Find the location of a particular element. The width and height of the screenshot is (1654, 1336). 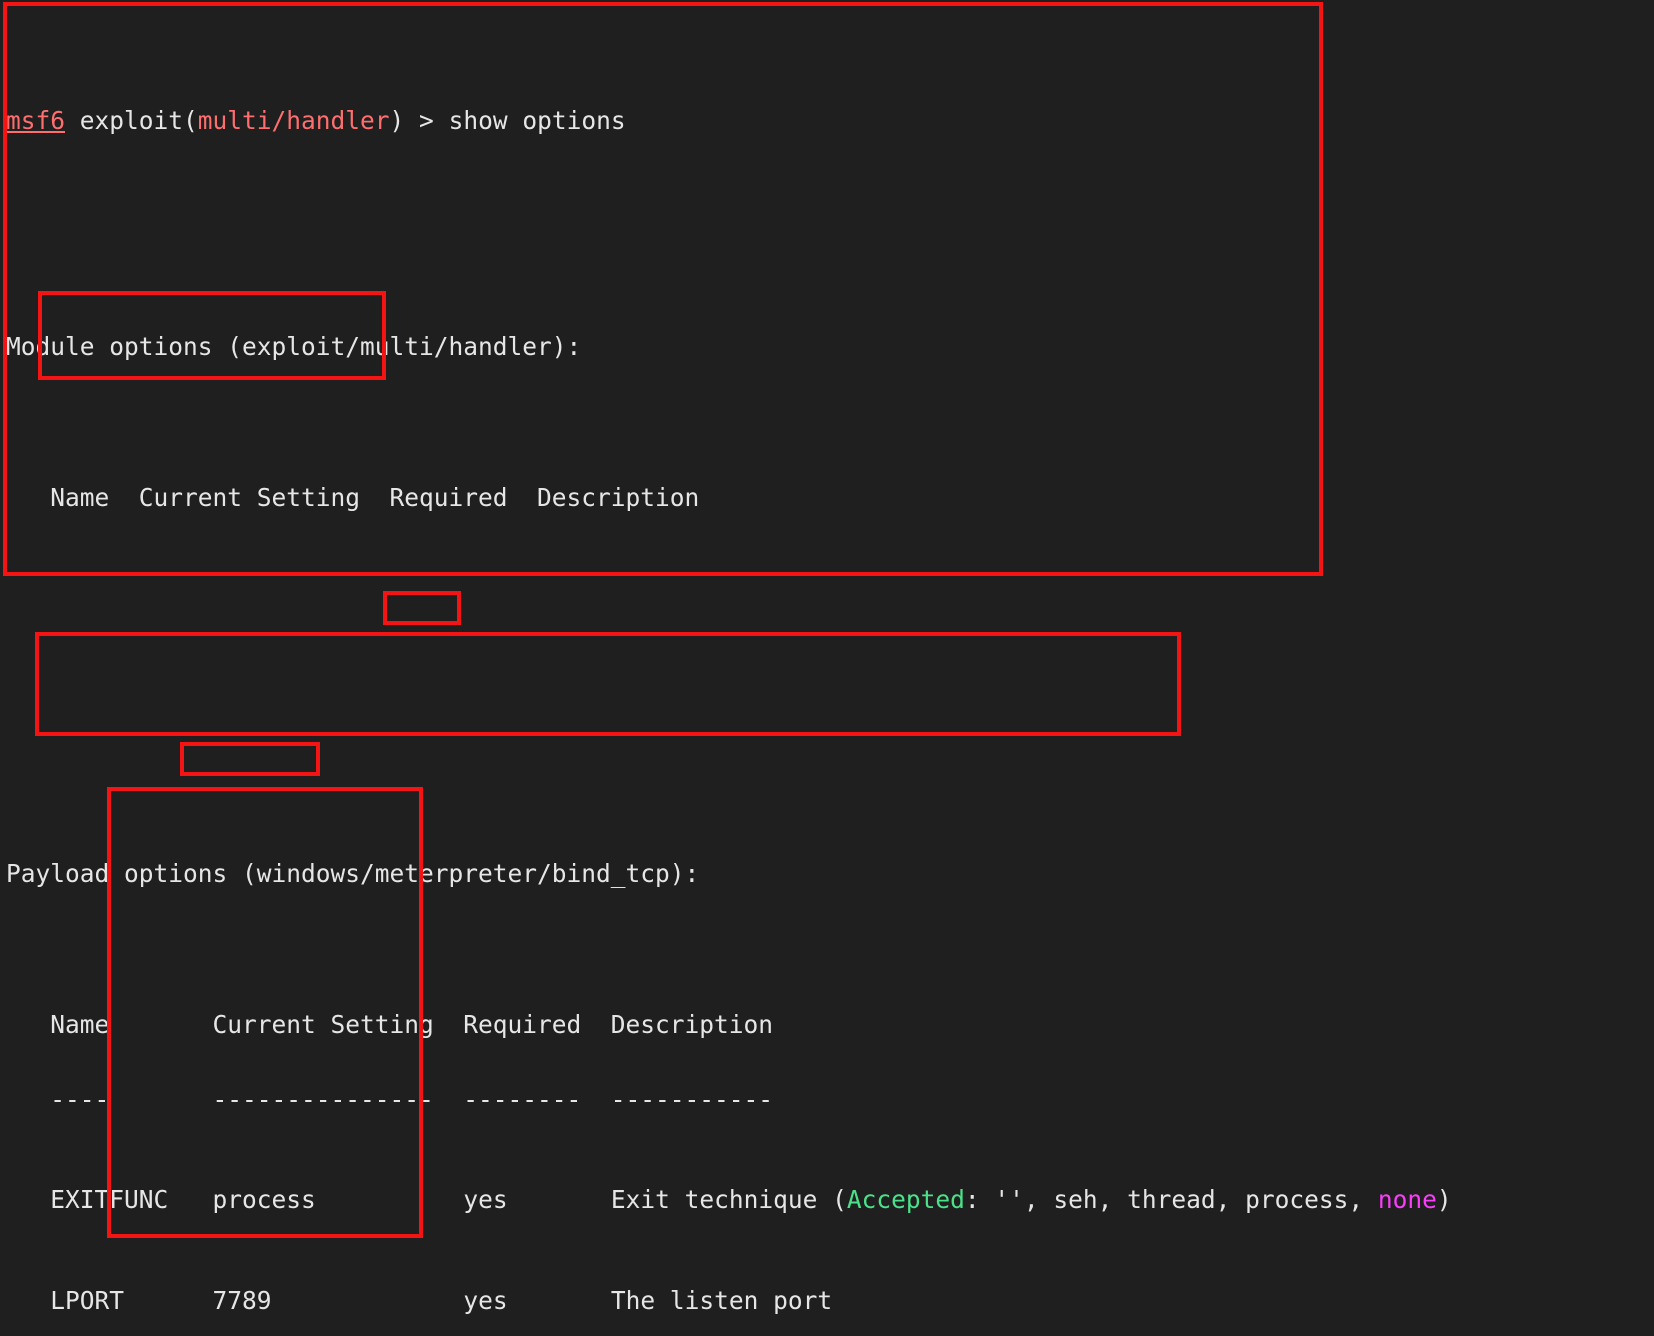

option-name-lport: LPORT is located at coordinates (87, 1300).